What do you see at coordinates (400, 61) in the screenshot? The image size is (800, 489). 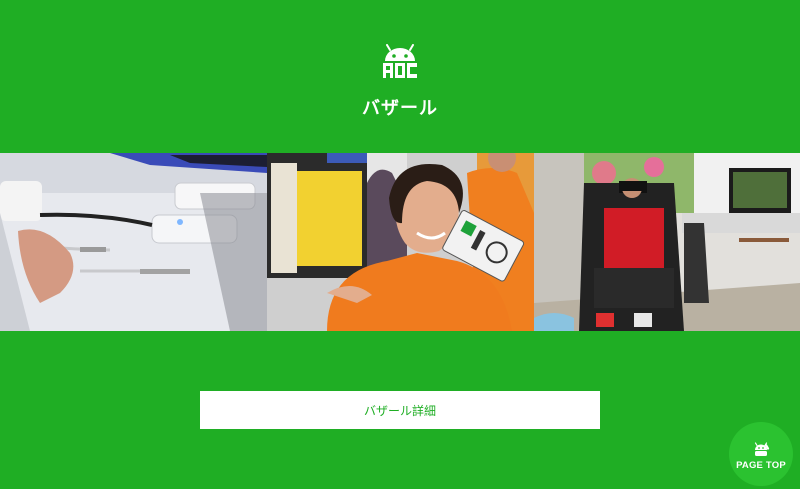 I see `aoc-android-logo-icon` at bounding box center [400, 61].